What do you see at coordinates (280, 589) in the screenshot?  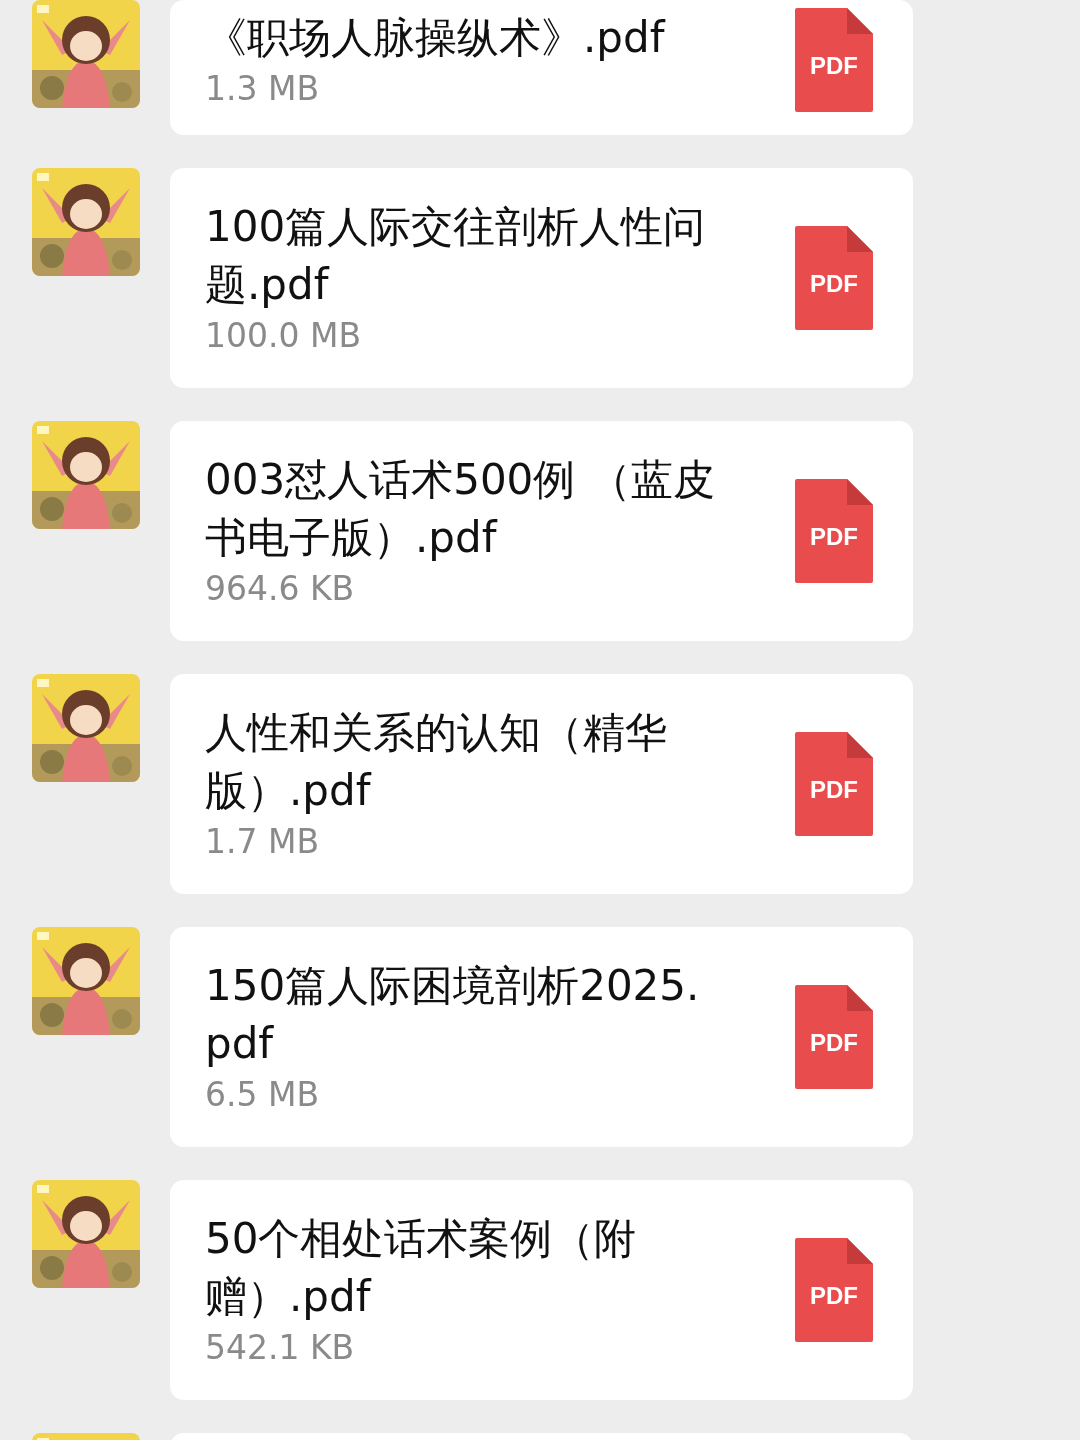 I see `file-size: 964.6 KB` at bounding box center [280, 589].